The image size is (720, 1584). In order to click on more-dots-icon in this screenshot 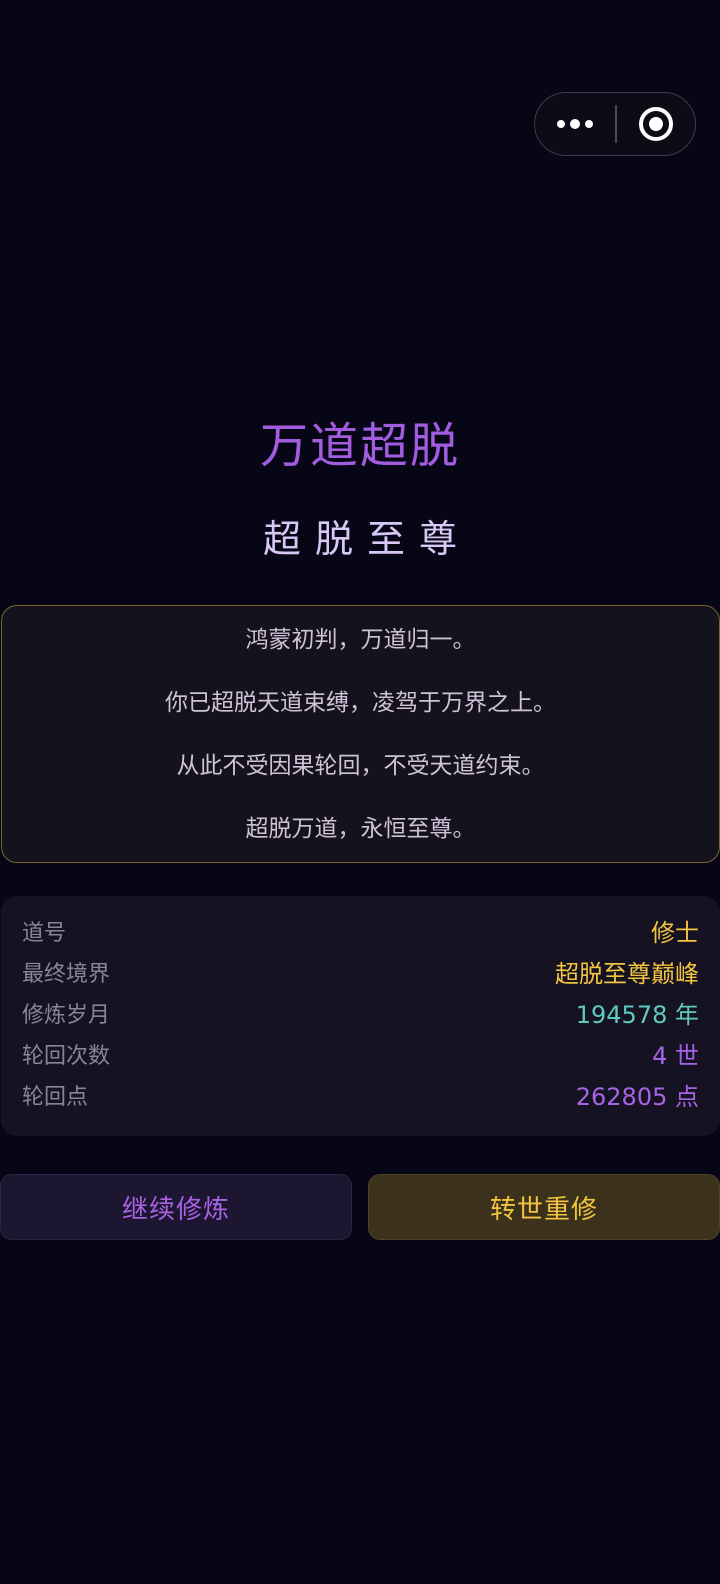, I will do `click(575, 124)`.